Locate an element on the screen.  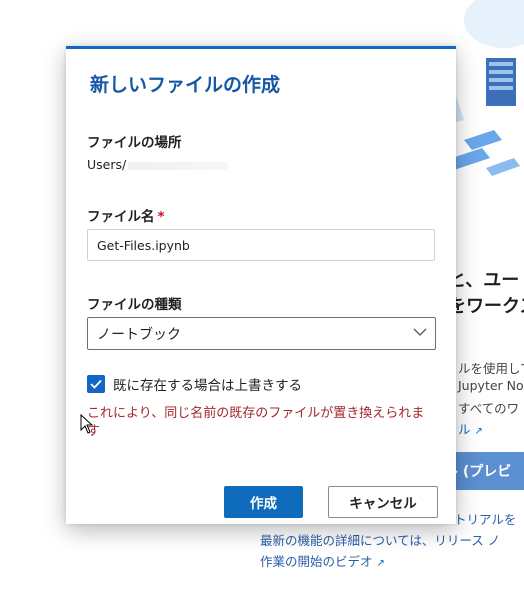
create-button: 作成 is located at coordinates (263, 502).